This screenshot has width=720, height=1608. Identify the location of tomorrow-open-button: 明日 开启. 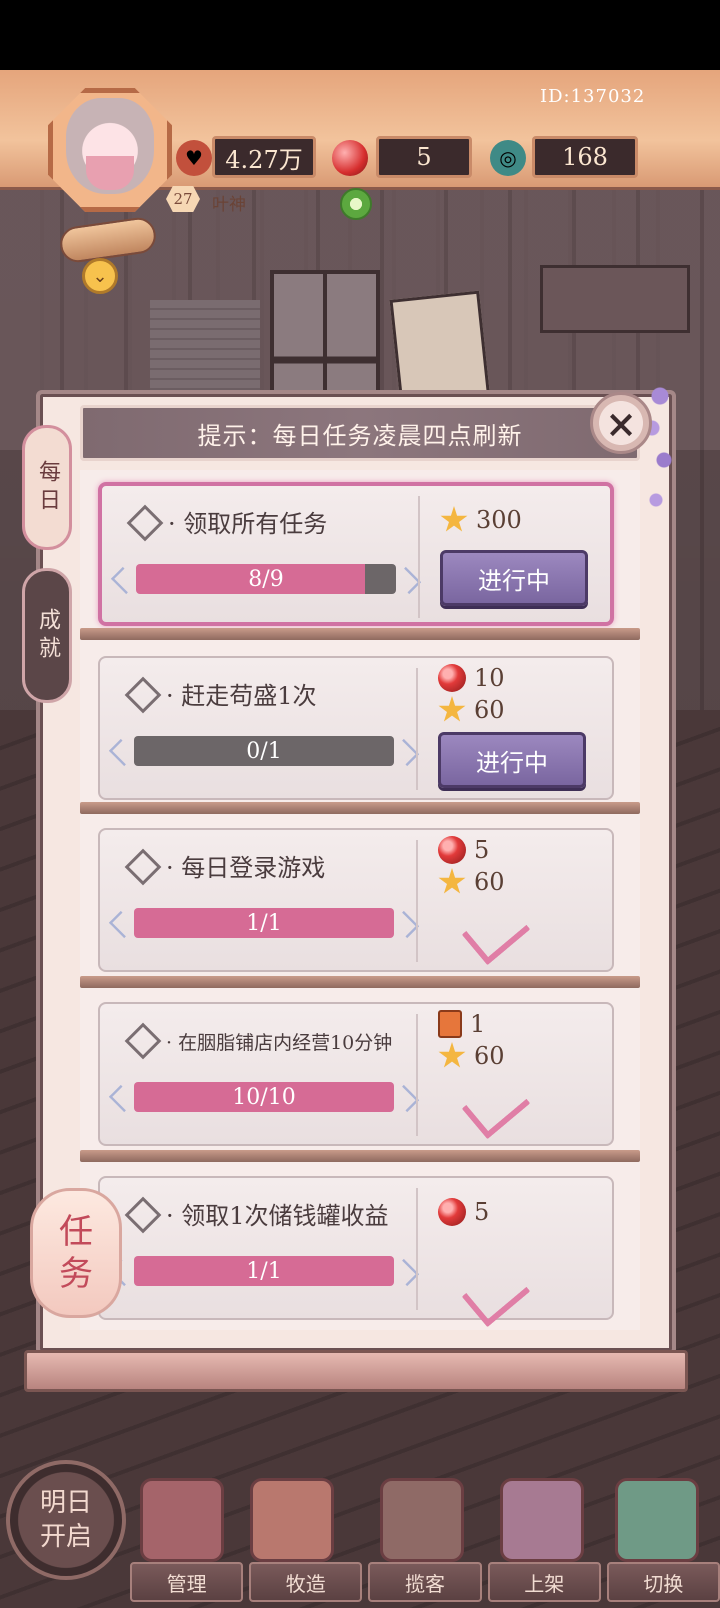
(66, 1520).